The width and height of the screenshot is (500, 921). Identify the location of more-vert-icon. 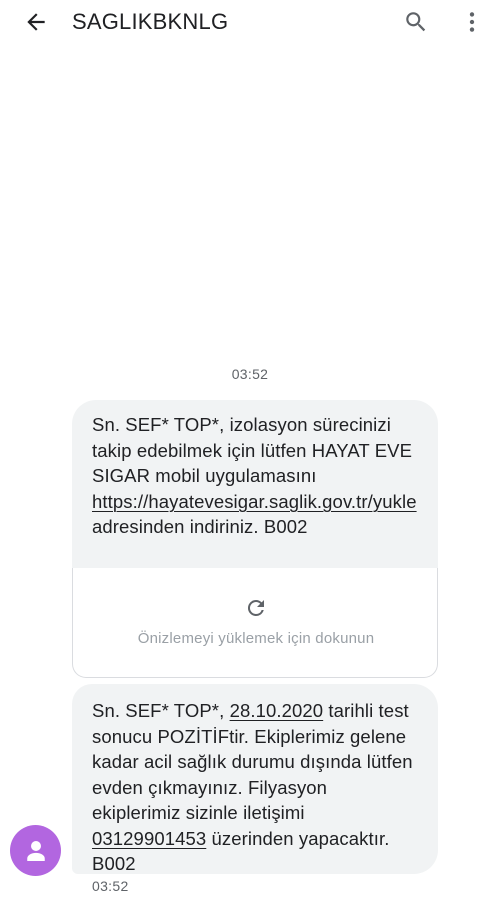
(472, 22).